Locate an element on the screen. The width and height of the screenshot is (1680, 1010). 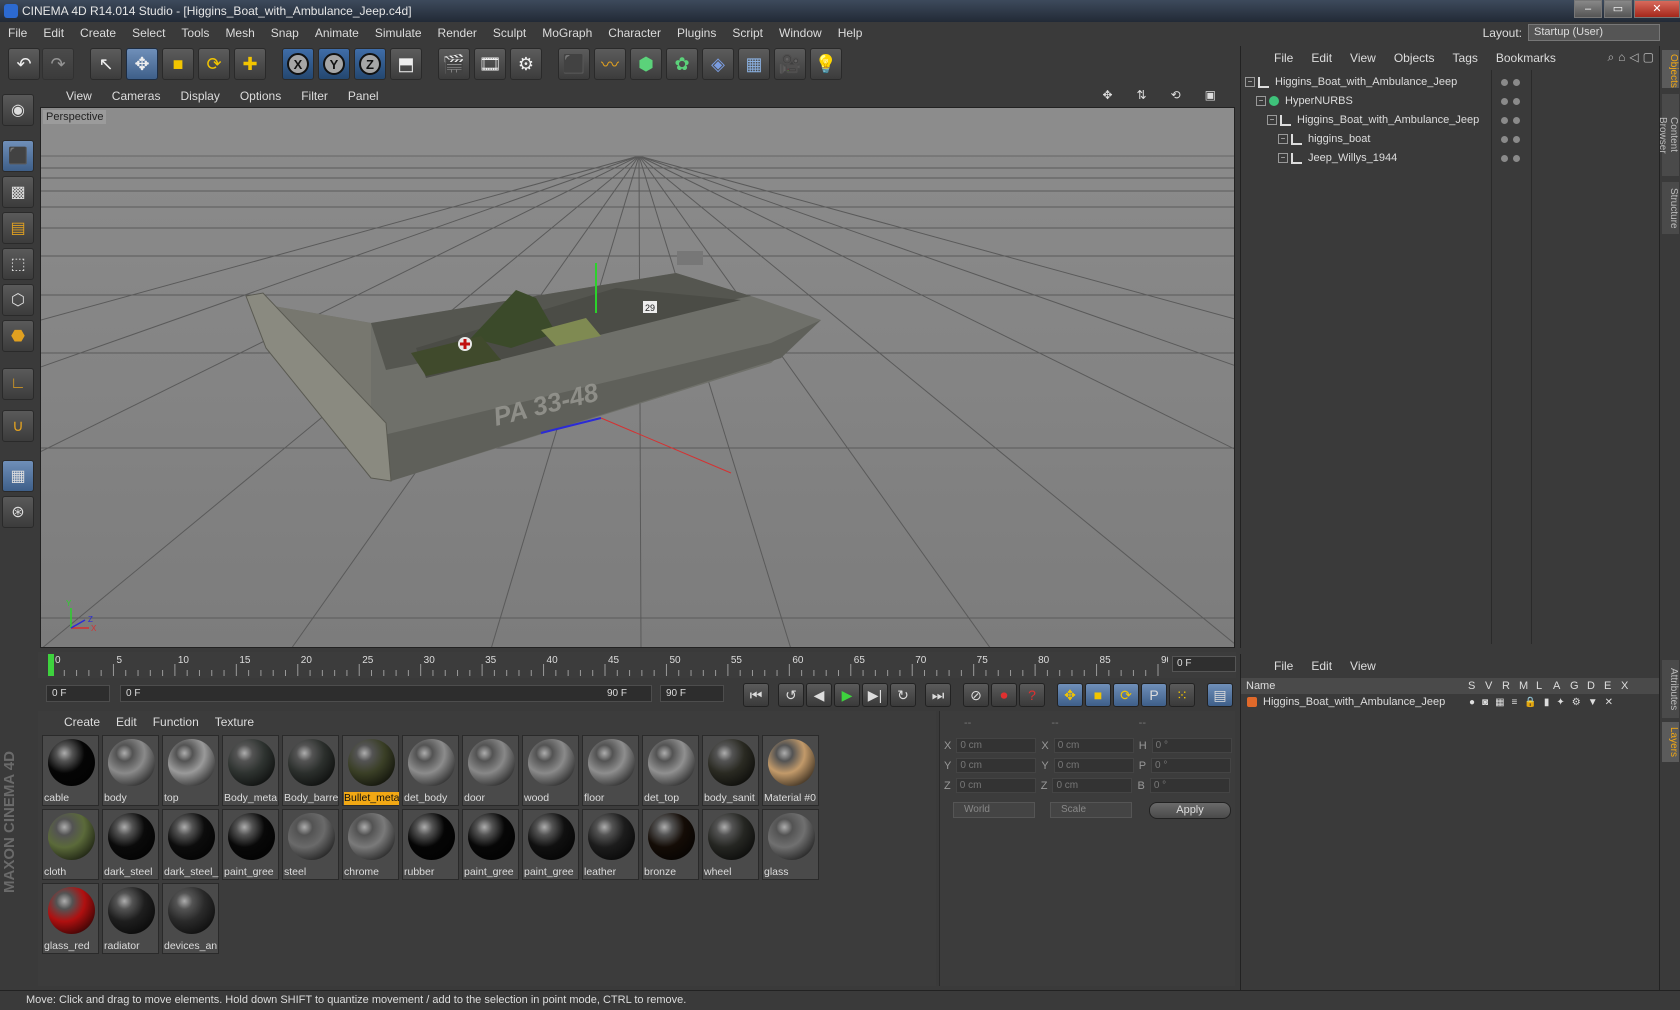
layer-col-e: E is located at coordinates (1612, 686).